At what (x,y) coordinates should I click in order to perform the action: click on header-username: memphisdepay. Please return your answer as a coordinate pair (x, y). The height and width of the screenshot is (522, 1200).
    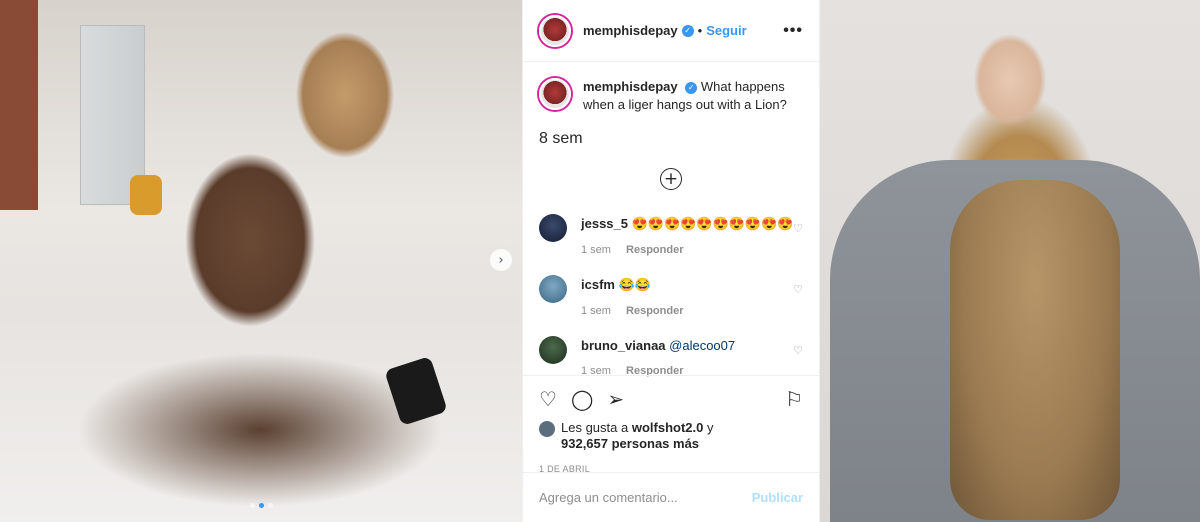
    Looking at the image, I should click on (630, 30).